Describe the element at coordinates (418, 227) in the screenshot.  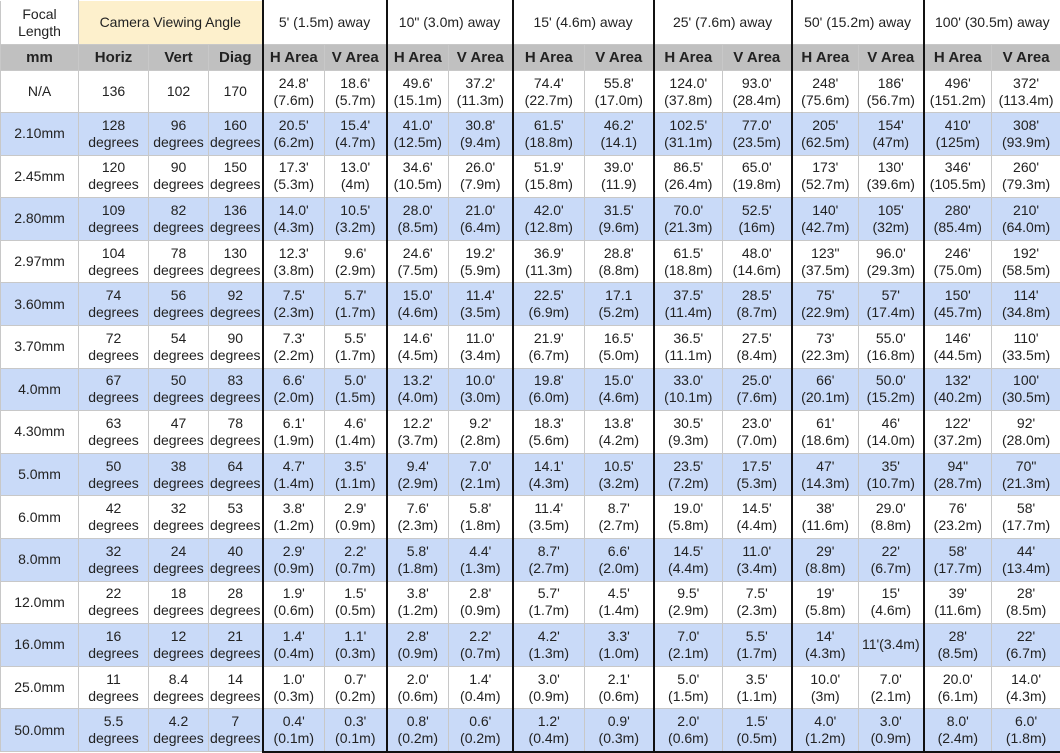
I see `h-area-cell-line: (8.5m)` at that location.